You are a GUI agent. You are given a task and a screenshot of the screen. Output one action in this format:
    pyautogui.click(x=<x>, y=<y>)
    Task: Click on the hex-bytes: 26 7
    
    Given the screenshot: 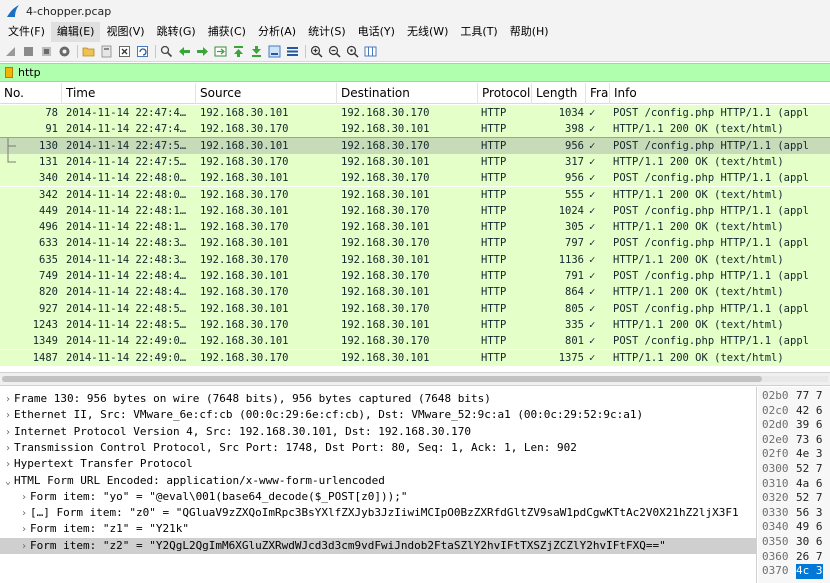 What is the action you would take?
    pyautogui.click(x=809, y=557)
    